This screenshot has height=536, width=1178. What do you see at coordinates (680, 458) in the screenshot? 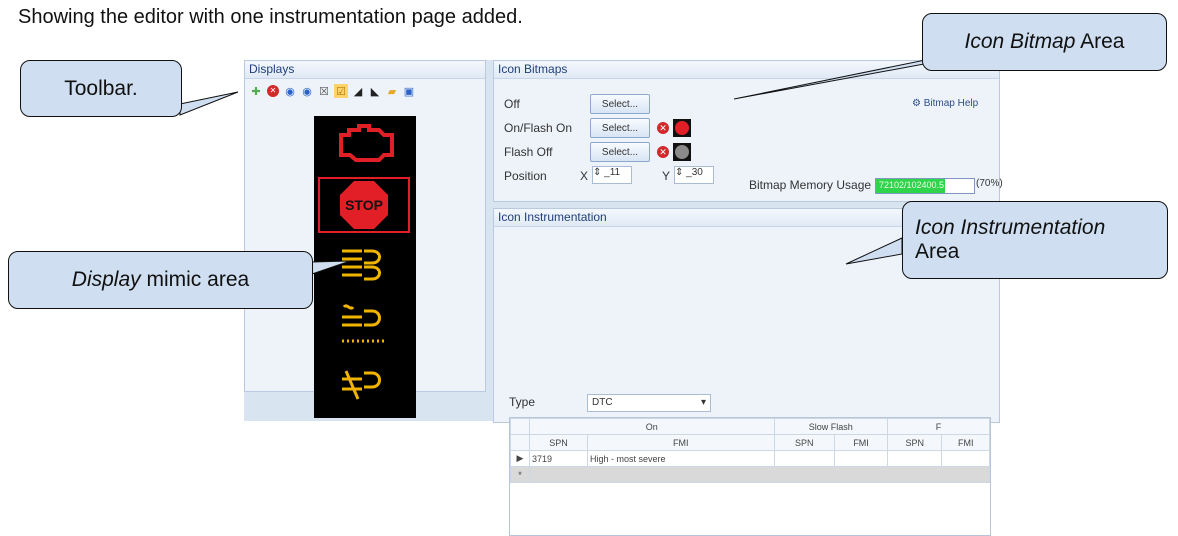
I see `fmi-cell: High - most severe` at bounding box center [680, 458].